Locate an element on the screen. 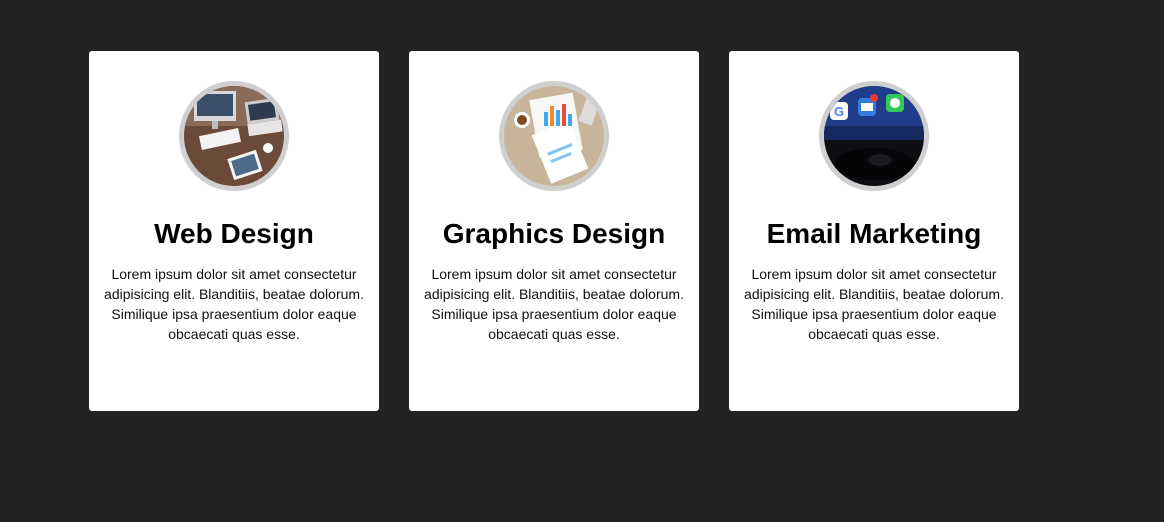  workspace-desk-photo is located at coordinates (234, 136).